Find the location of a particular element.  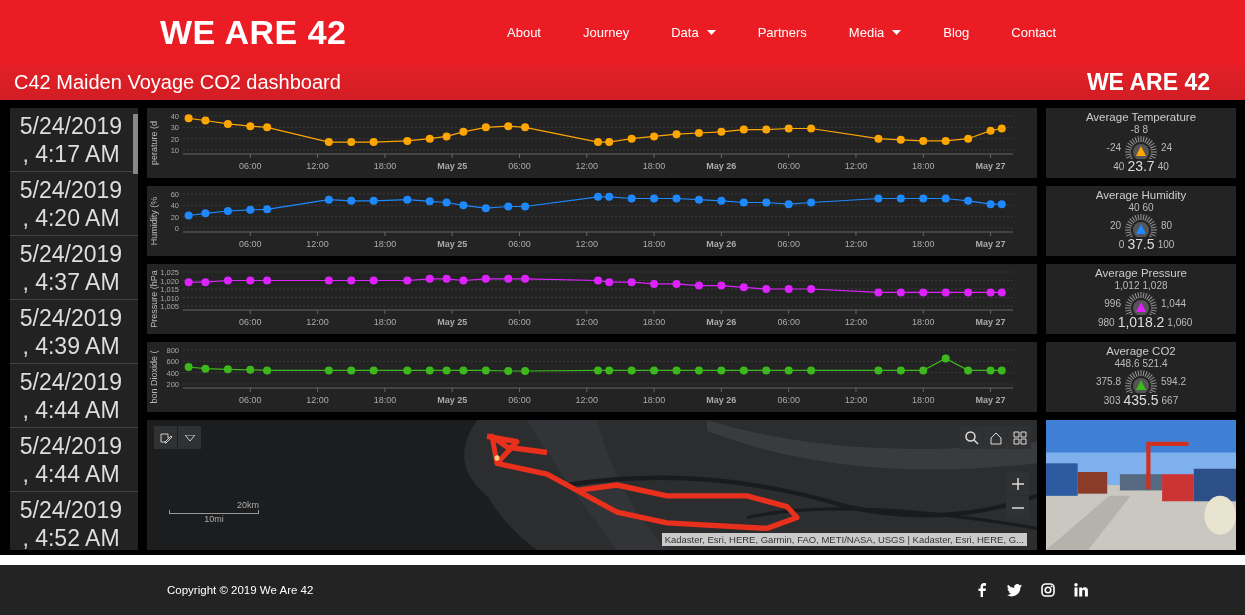

scale-label: 448.6 is located at coordinates (1126, 363).